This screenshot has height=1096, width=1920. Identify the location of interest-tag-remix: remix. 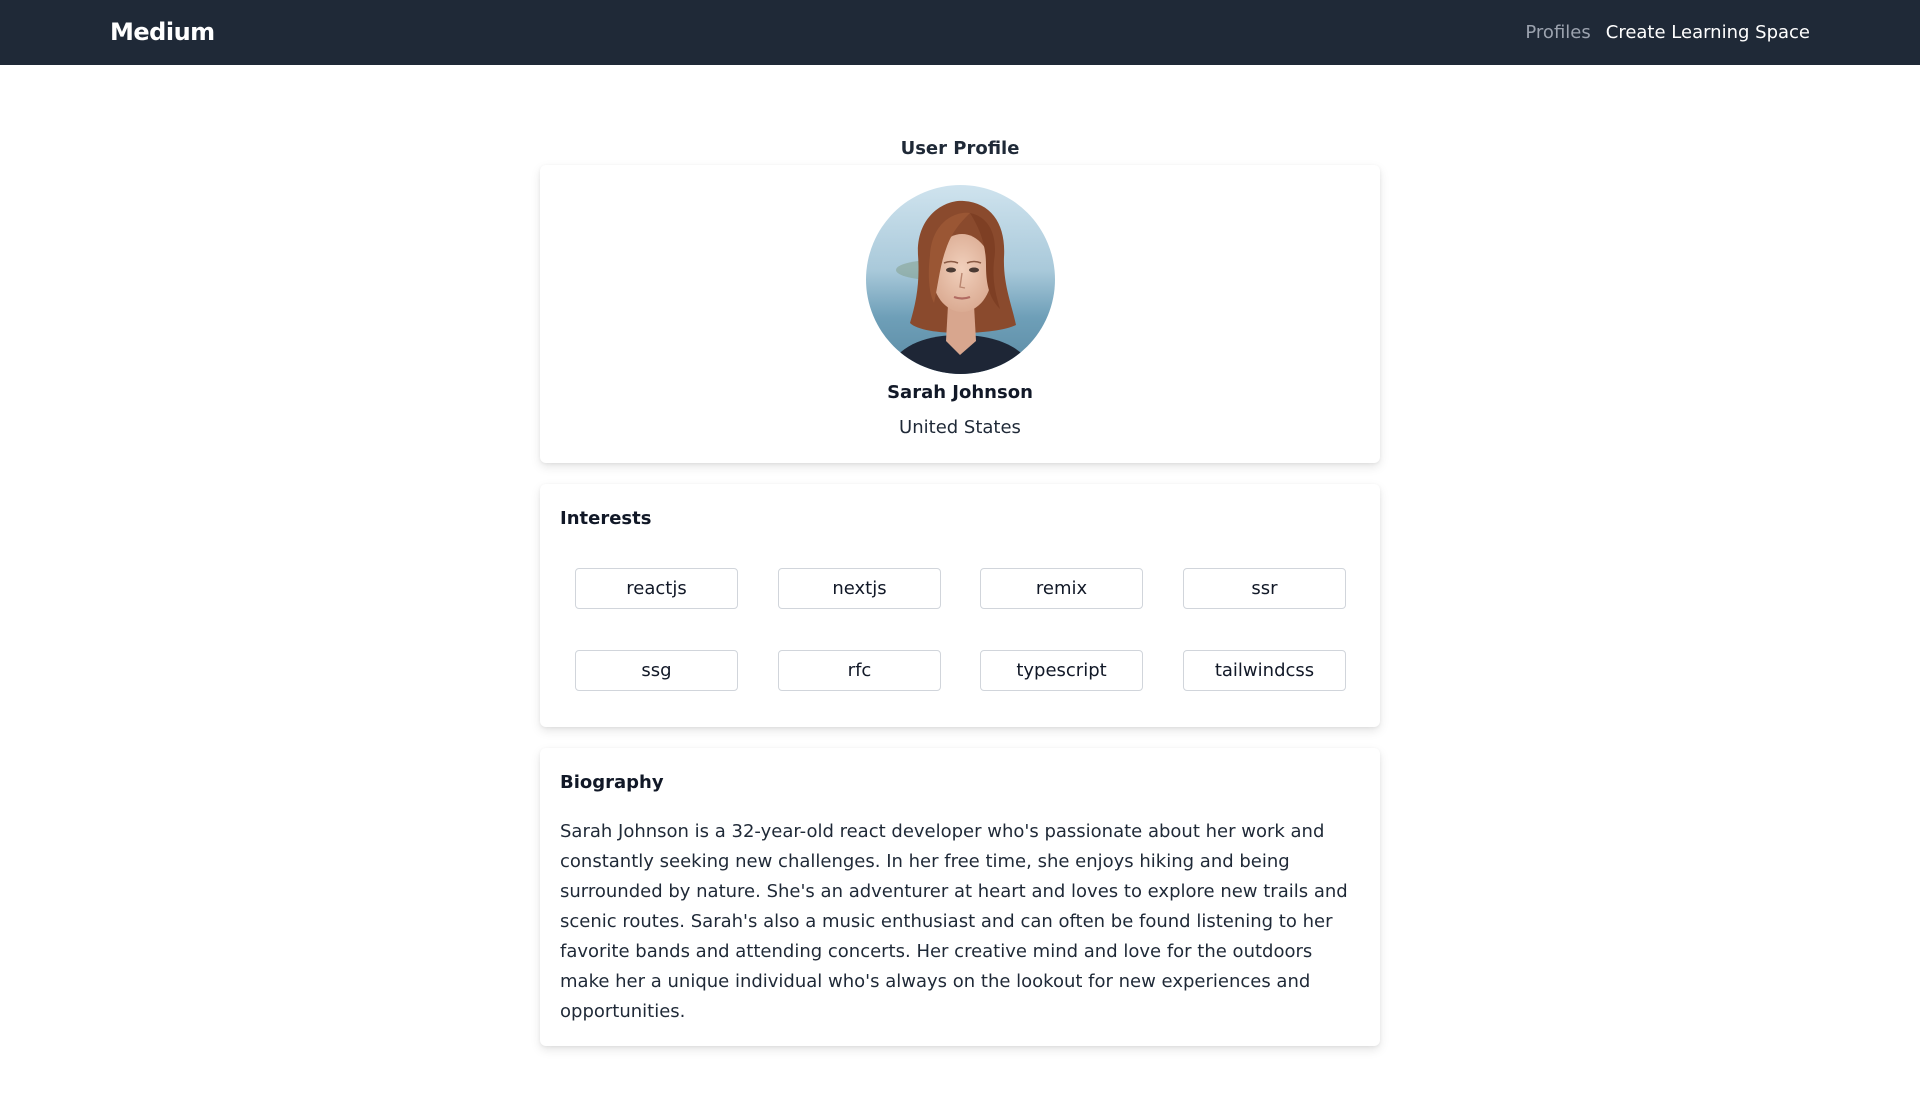
(1061, 588).